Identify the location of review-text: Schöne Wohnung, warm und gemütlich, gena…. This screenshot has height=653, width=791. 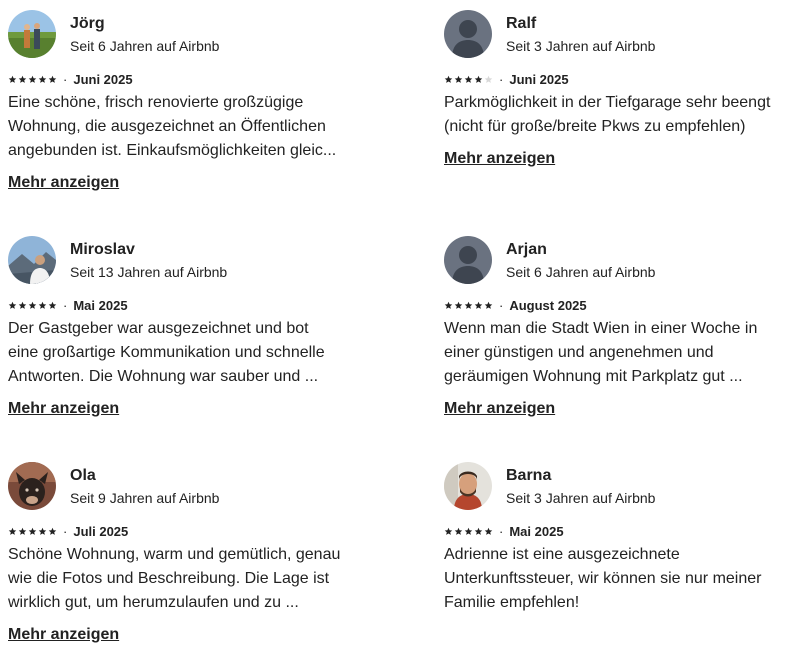
(174, 578).